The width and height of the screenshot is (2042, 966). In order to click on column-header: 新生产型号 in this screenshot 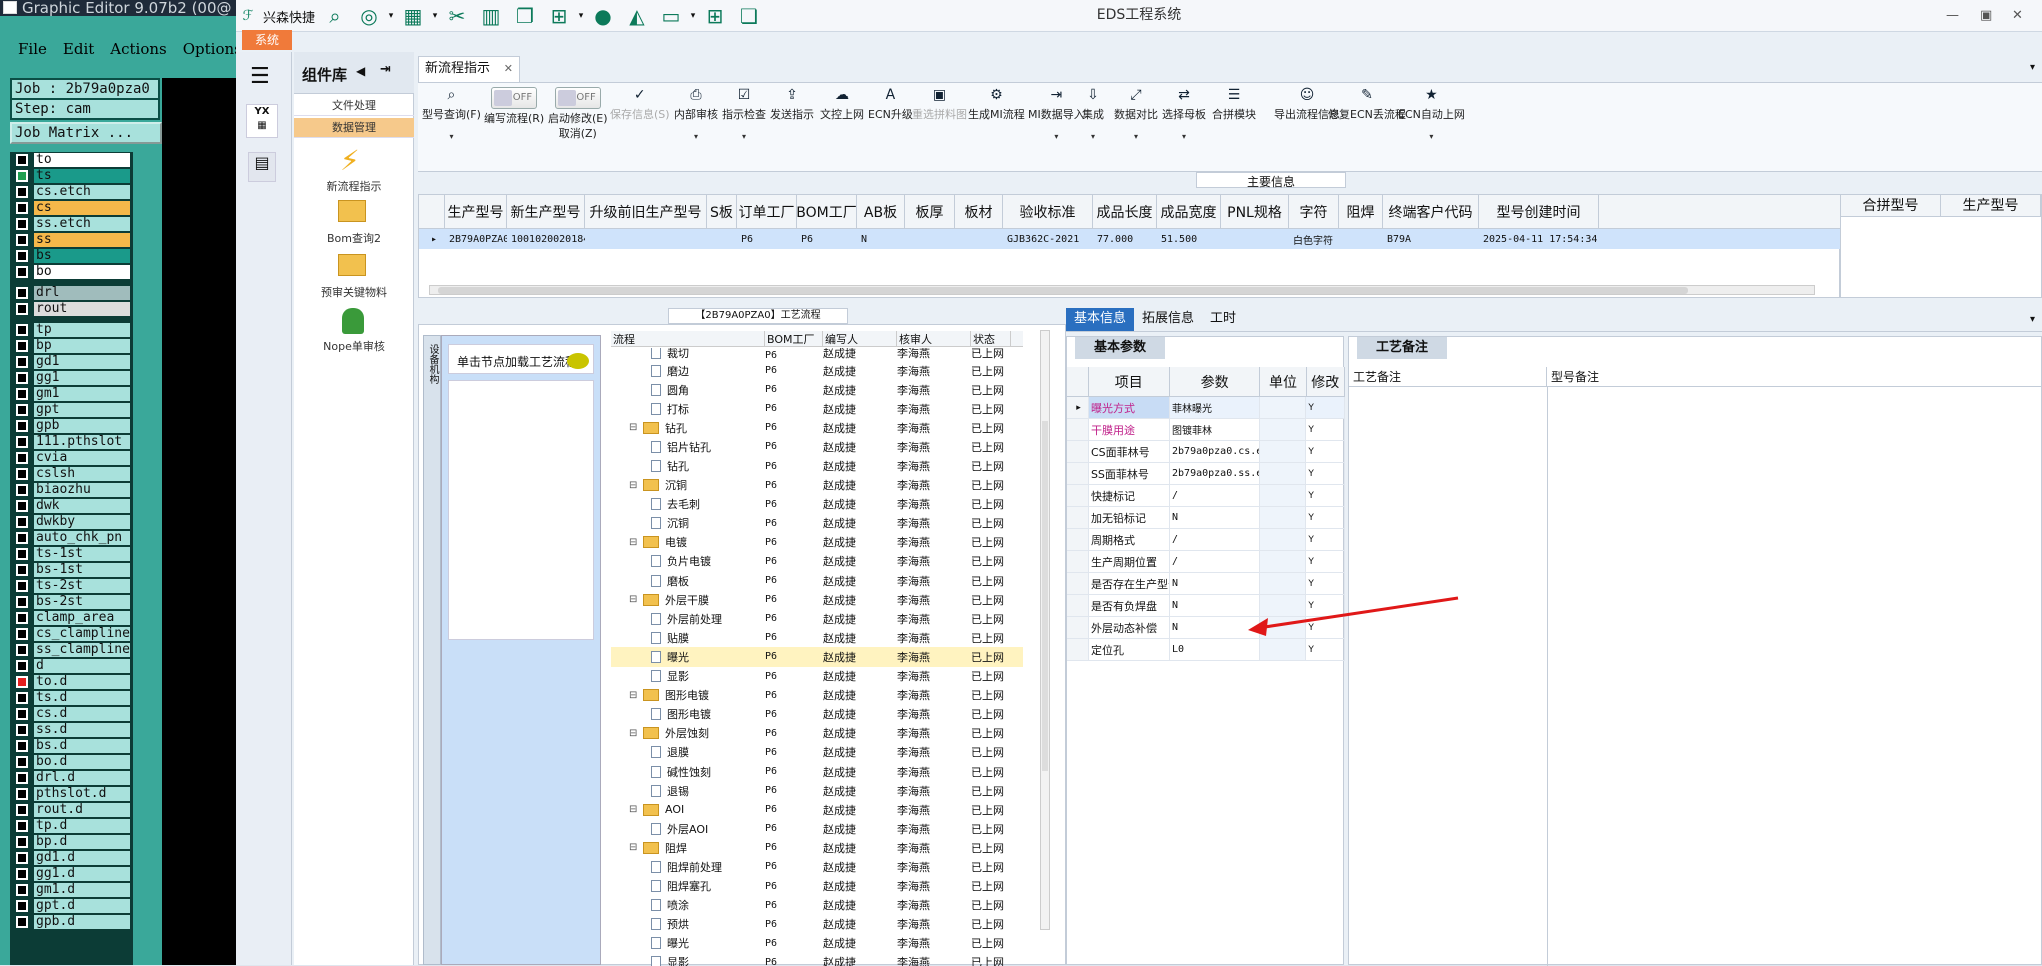, I will do `click(546, 211)`.